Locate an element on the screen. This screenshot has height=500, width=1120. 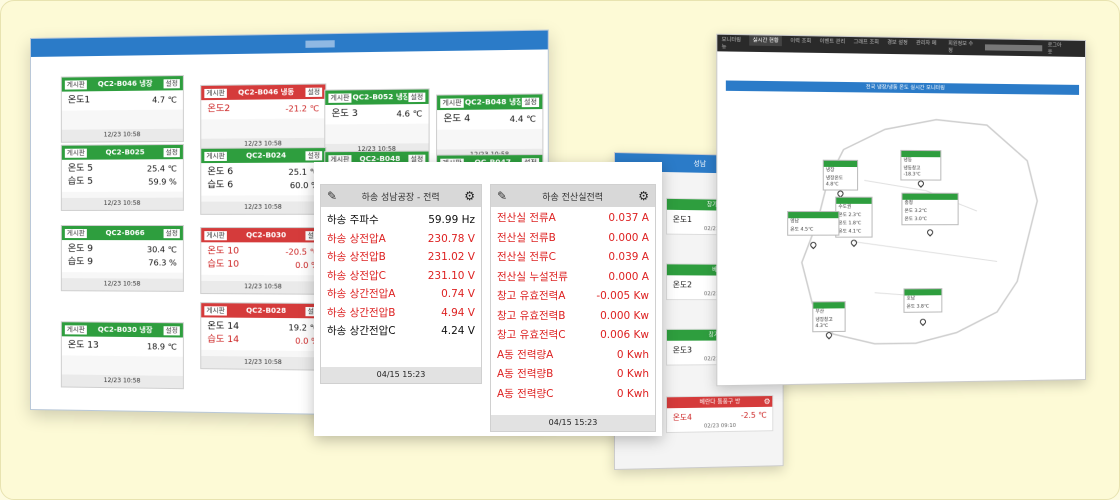
reading-row: 온도 3 4.6 ℃ is located at coordinates (377, 114).